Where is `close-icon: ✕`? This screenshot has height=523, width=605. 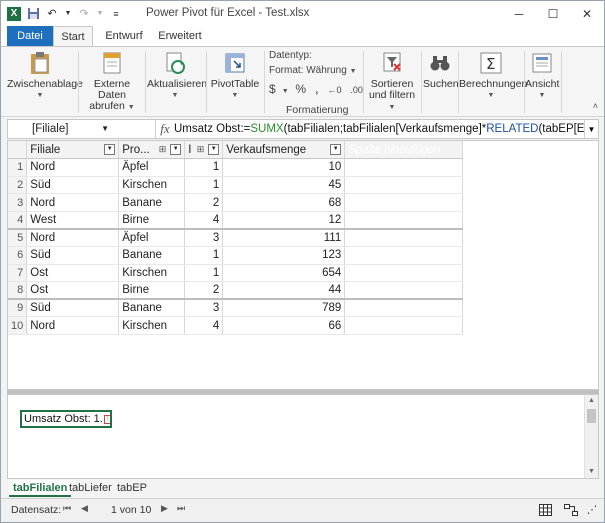 close-icon: ✕ is located at coordinates (587, 13).